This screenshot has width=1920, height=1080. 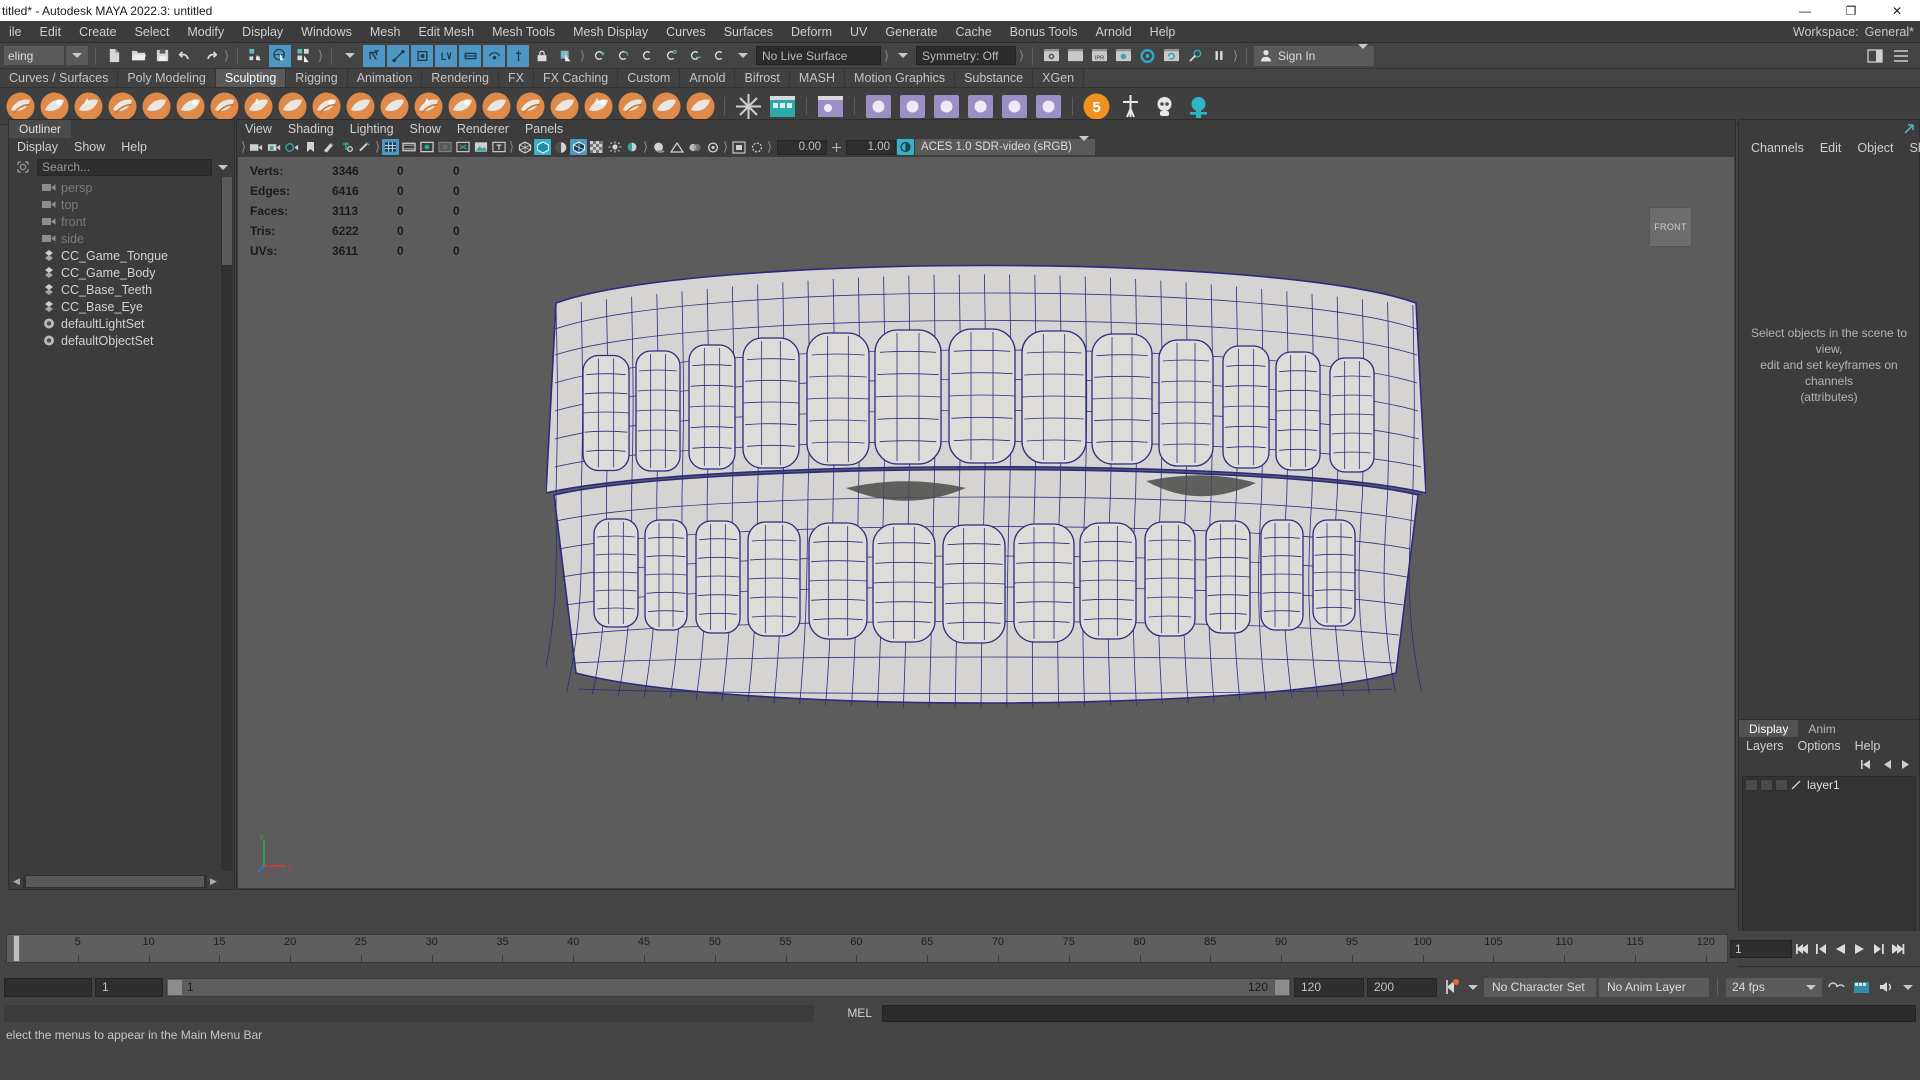 I want to click on snap-to-curve-icon, so click(x=623, y=56).